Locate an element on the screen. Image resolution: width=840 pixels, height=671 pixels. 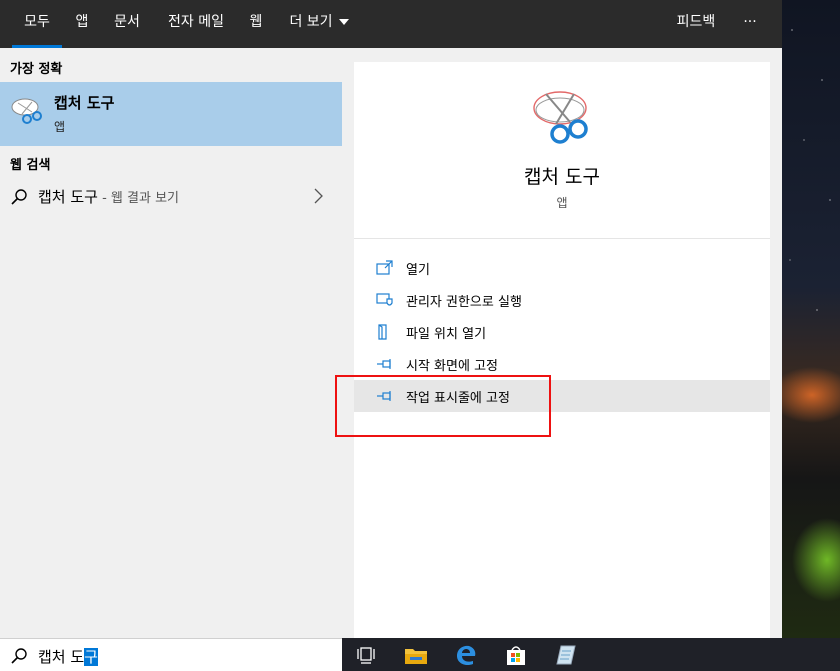
file-location-icon is located at coordinates (382, 332).